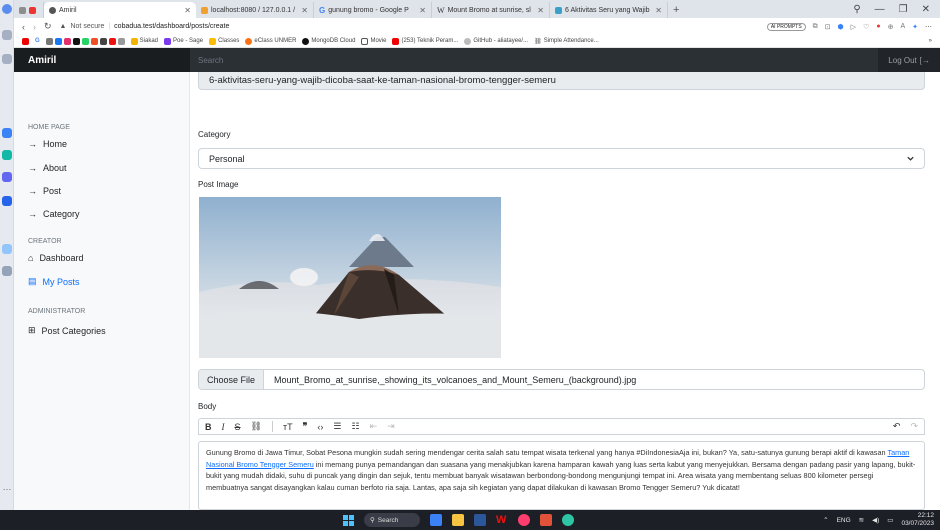  Describe the element at coordinates (568, 520) in the screenshot. I see `edge-icon` at that location.